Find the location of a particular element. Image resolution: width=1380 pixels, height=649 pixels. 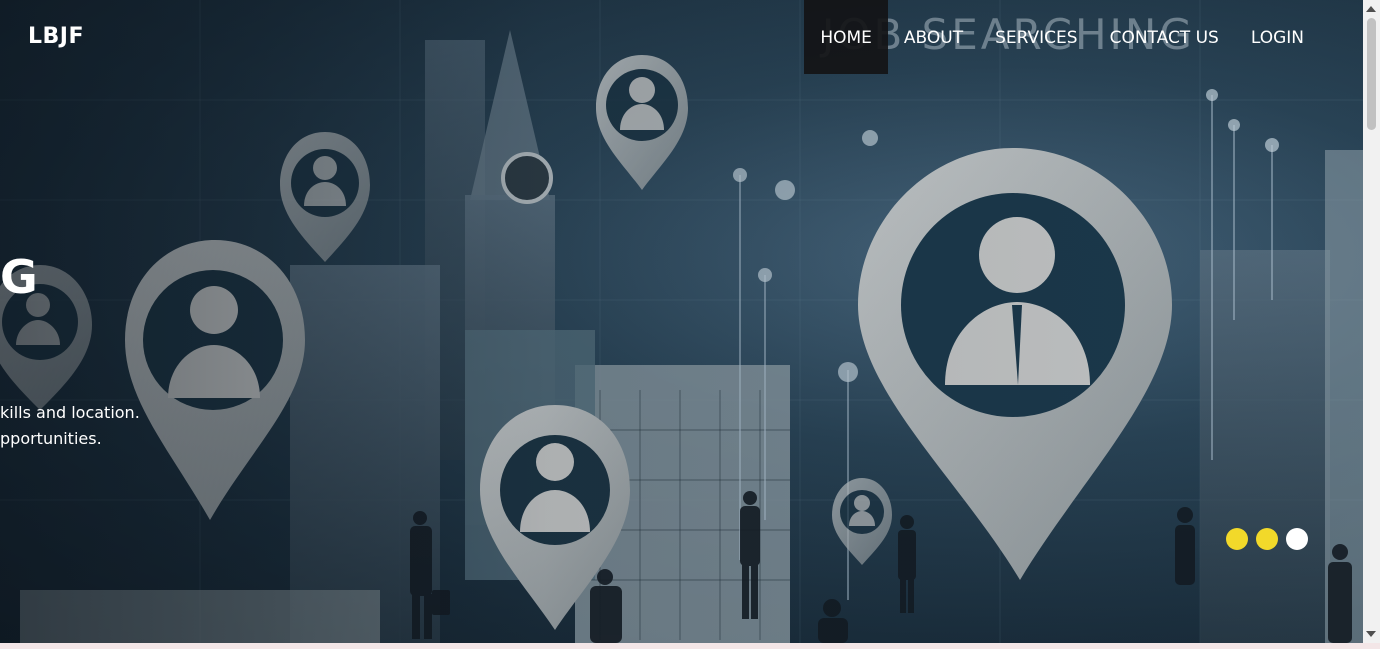

hero-subtext-line-1: kills and location. is located at coordinates (70, 412).